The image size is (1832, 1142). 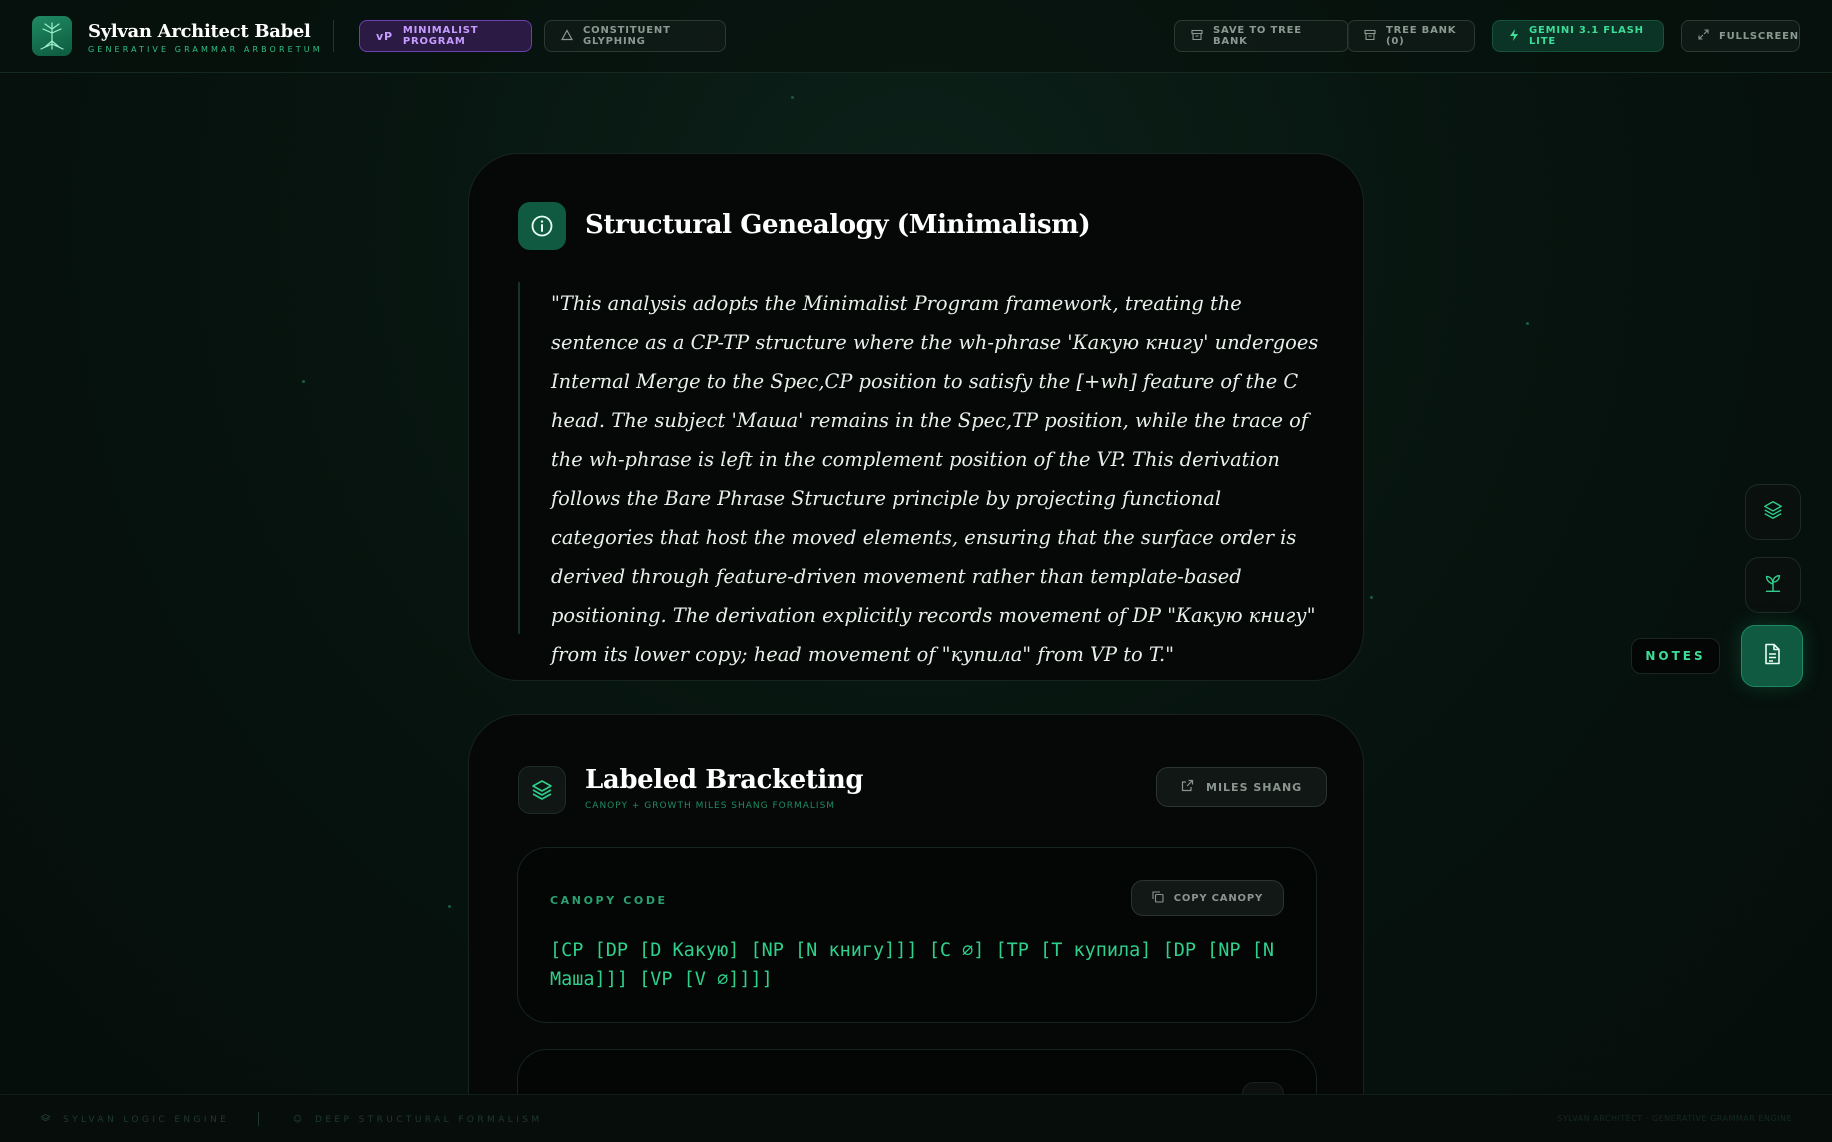 I want to click on app-subtitle: GENERATIVE GRAMMAR ARBORETUM, so click(x=205, y=49).